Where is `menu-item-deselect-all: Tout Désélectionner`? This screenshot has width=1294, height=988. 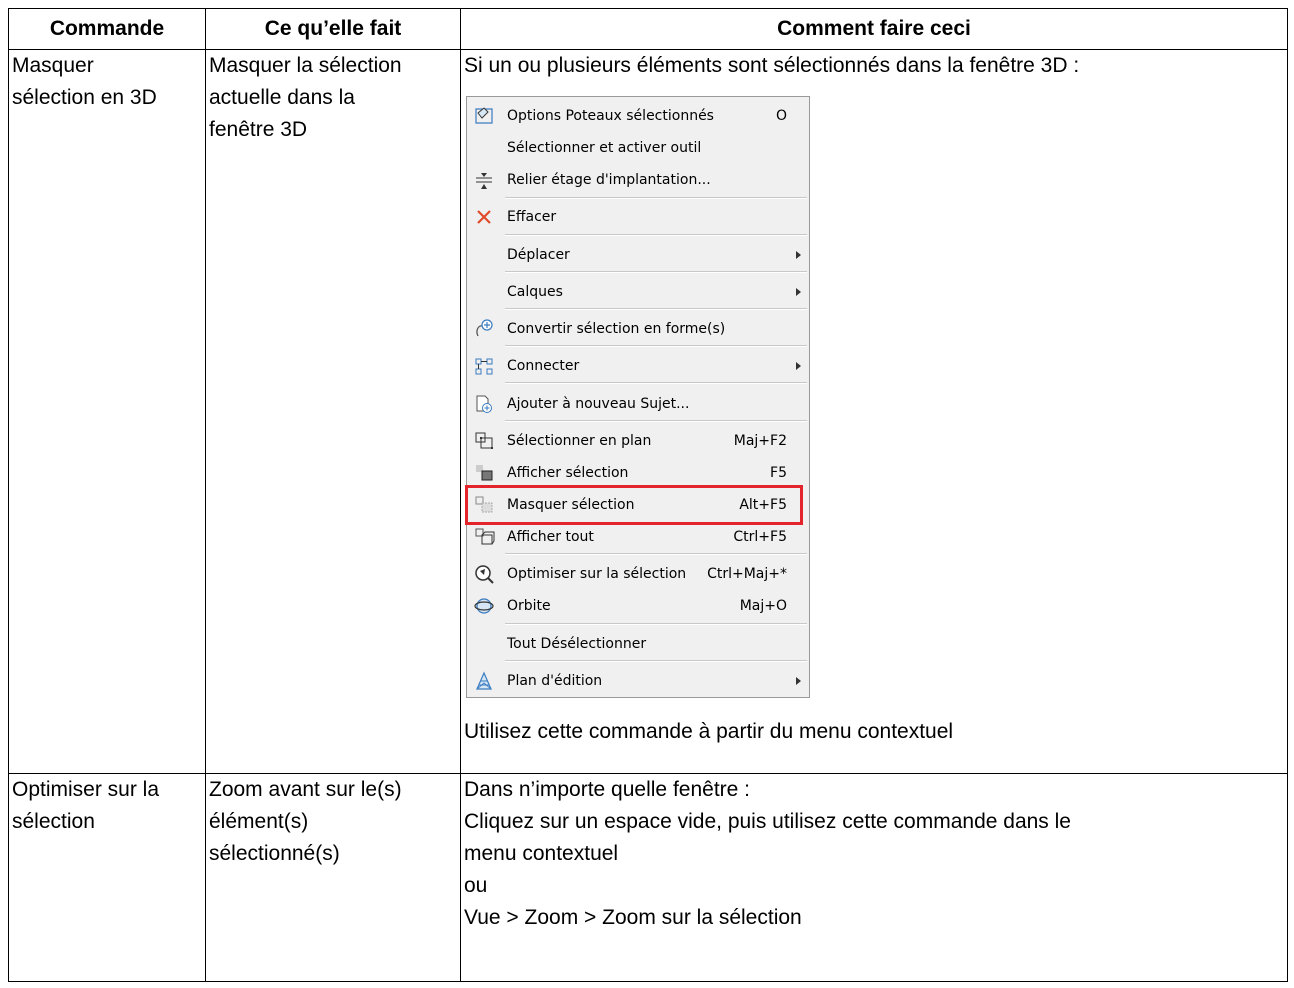
menu-item-deselect-all: Tout Désélectionner is located at coordinates (638, 644).